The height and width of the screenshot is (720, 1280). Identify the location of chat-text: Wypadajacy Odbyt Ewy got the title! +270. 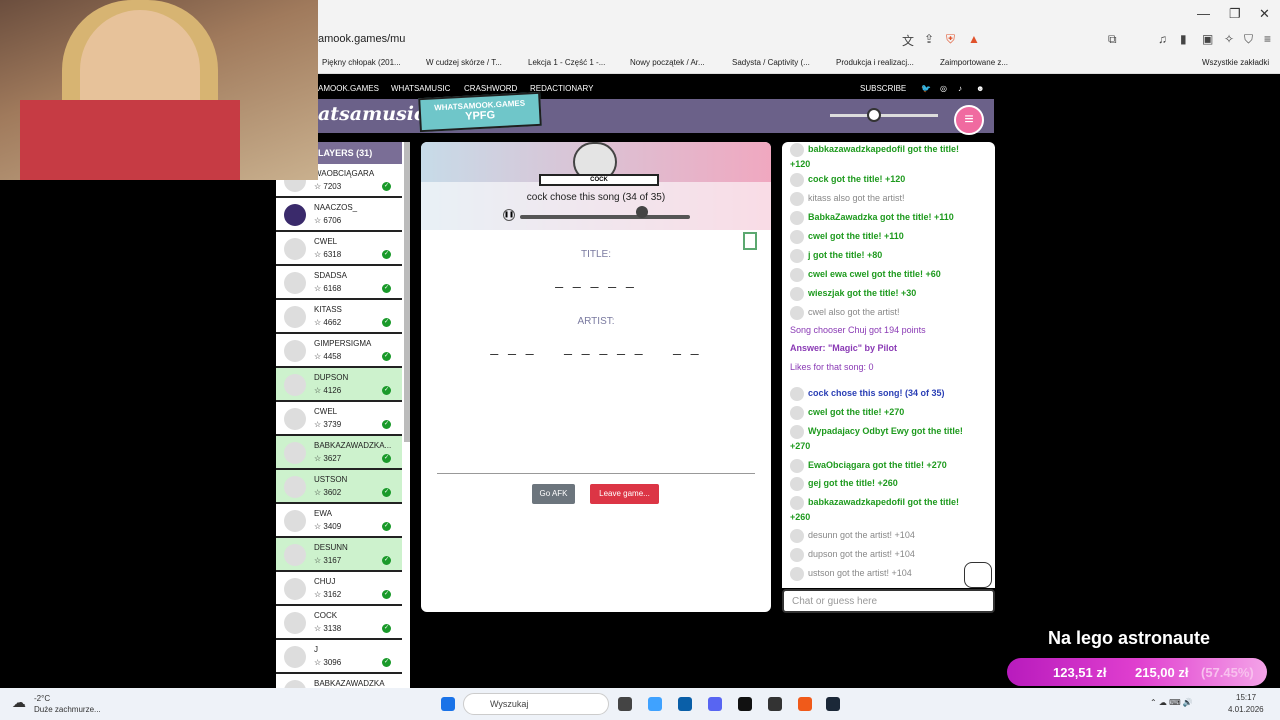
(876, 438).